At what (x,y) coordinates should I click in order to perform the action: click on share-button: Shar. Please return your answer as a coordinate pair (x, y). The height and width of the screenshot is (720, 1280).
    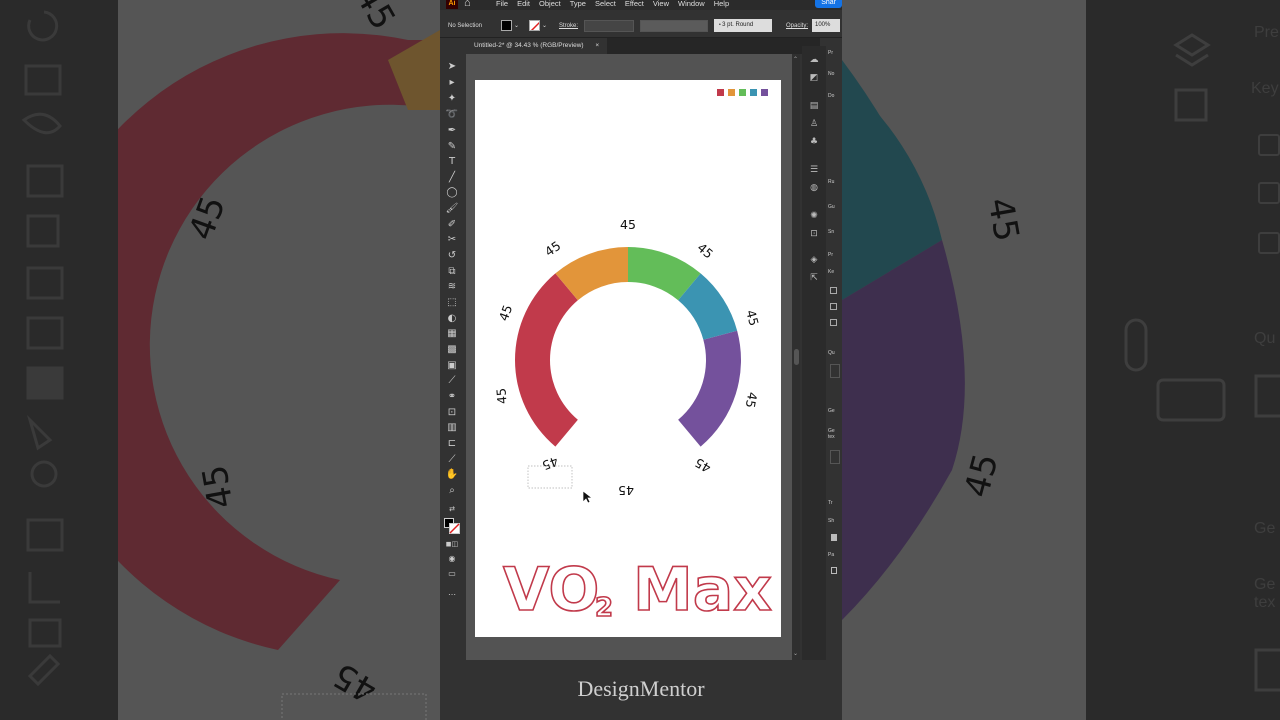
    Looking at the image, I should click on (828, 4).